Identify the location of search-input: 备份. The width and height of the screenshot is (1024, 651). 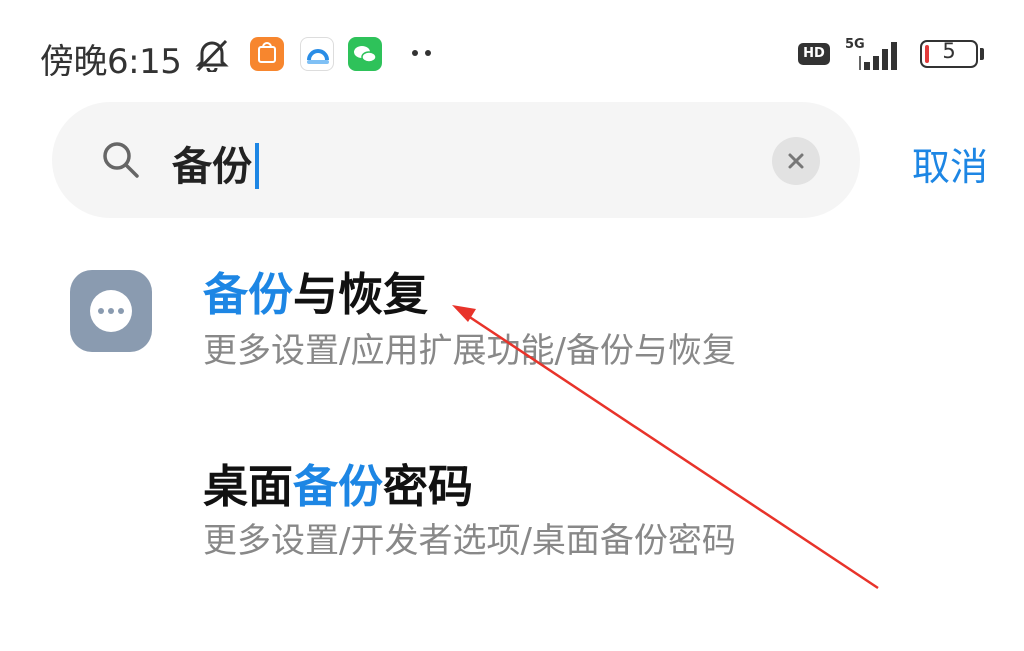
(215, 163).